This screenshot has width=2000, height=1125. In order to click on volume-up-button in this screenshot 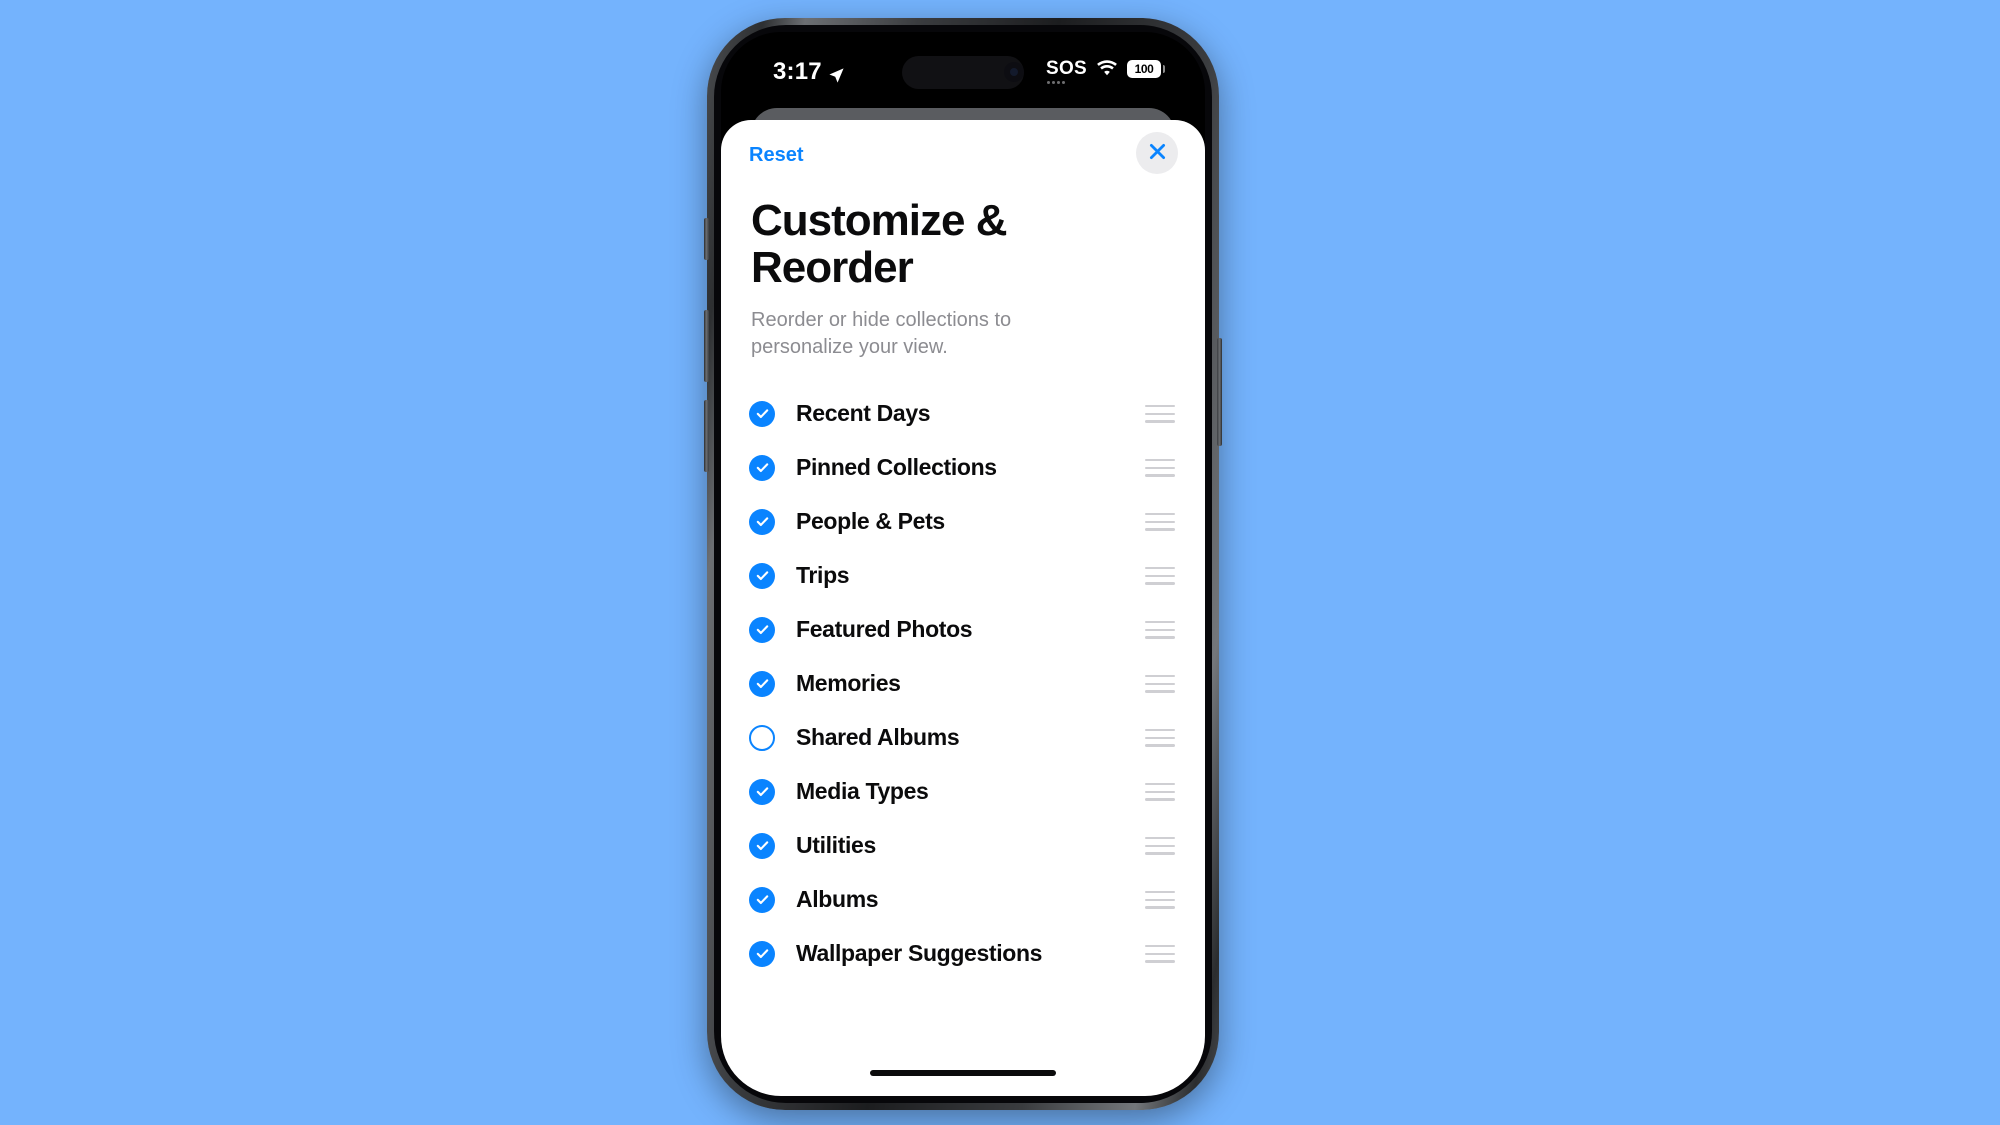, I will do `click(706, 346)`.